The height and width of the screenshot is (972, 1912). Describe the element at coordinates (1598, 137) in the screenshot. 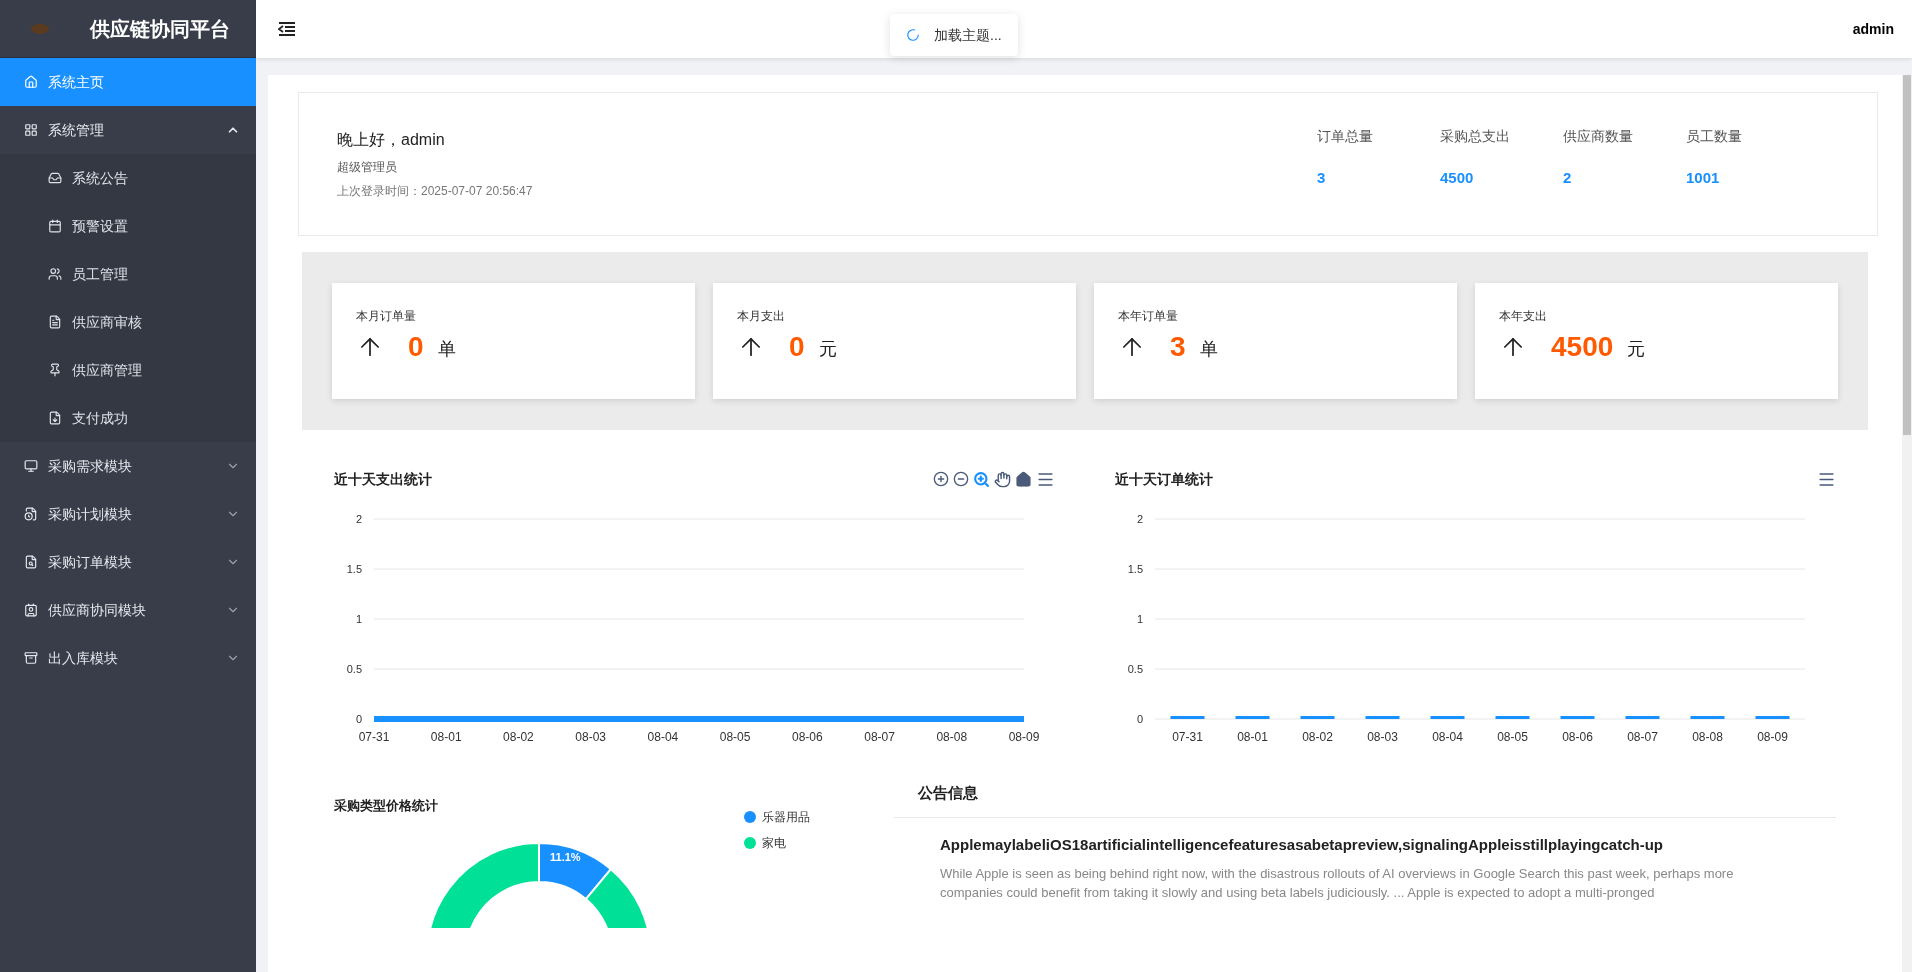

I see `stat-label: 供应商数量` at that location.